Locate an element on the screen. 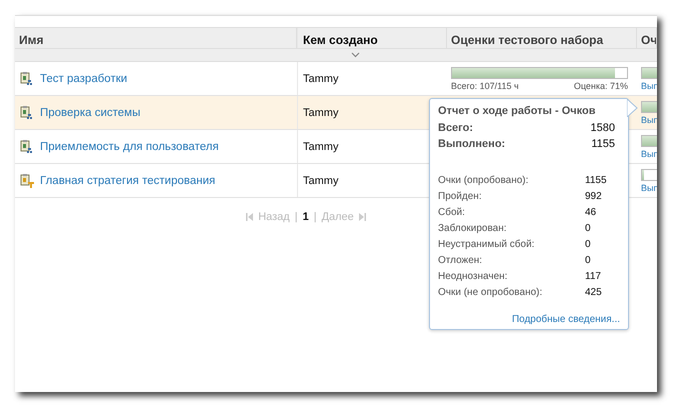 This screenshot has width=673, height=409. stat-value: 46 is located at coordinates (591, 212).